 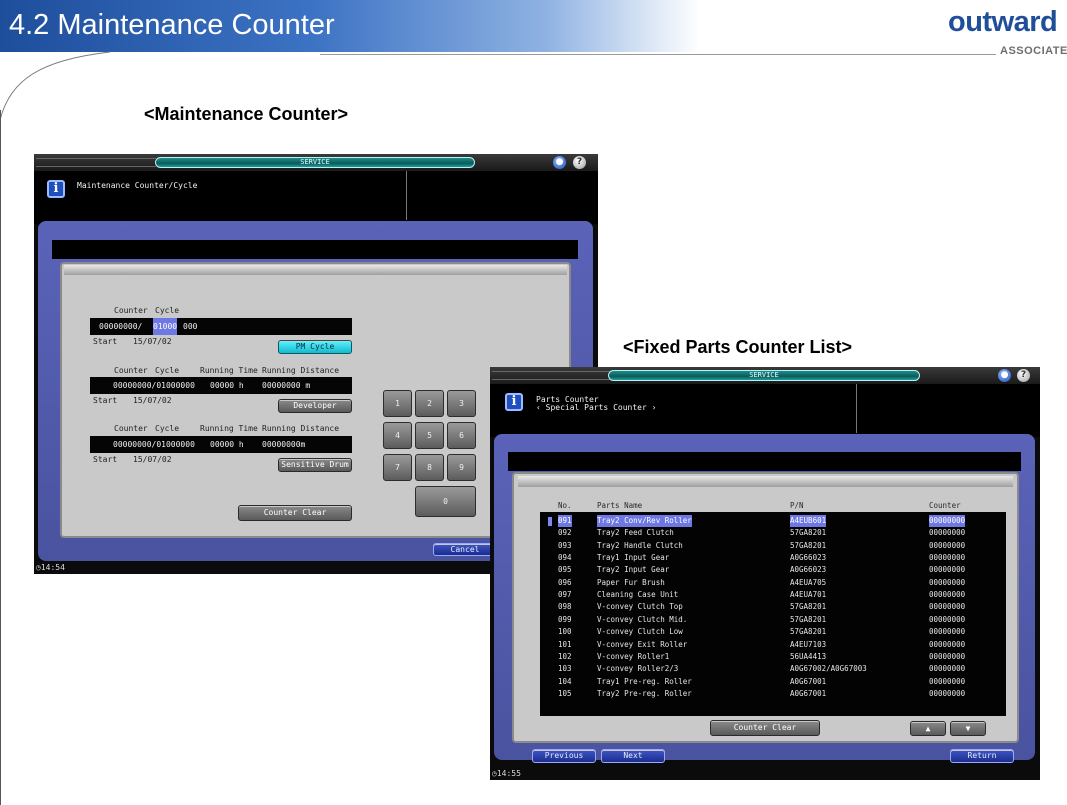 I want to click on previous-button: Previous, so click(x=564, y=756).